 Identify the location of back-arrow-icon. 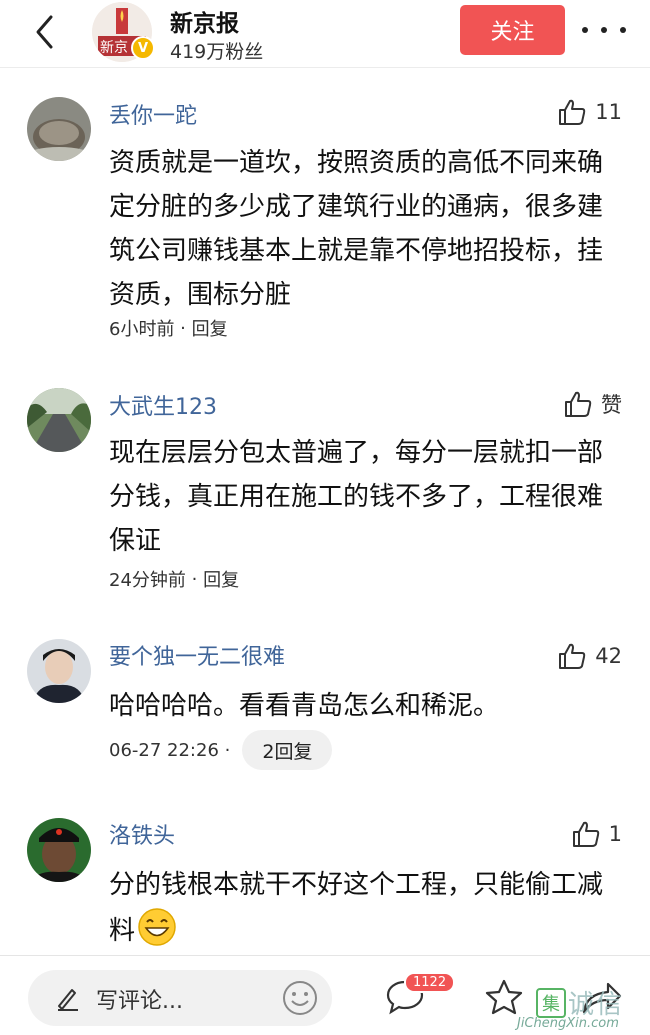
(44, 32).